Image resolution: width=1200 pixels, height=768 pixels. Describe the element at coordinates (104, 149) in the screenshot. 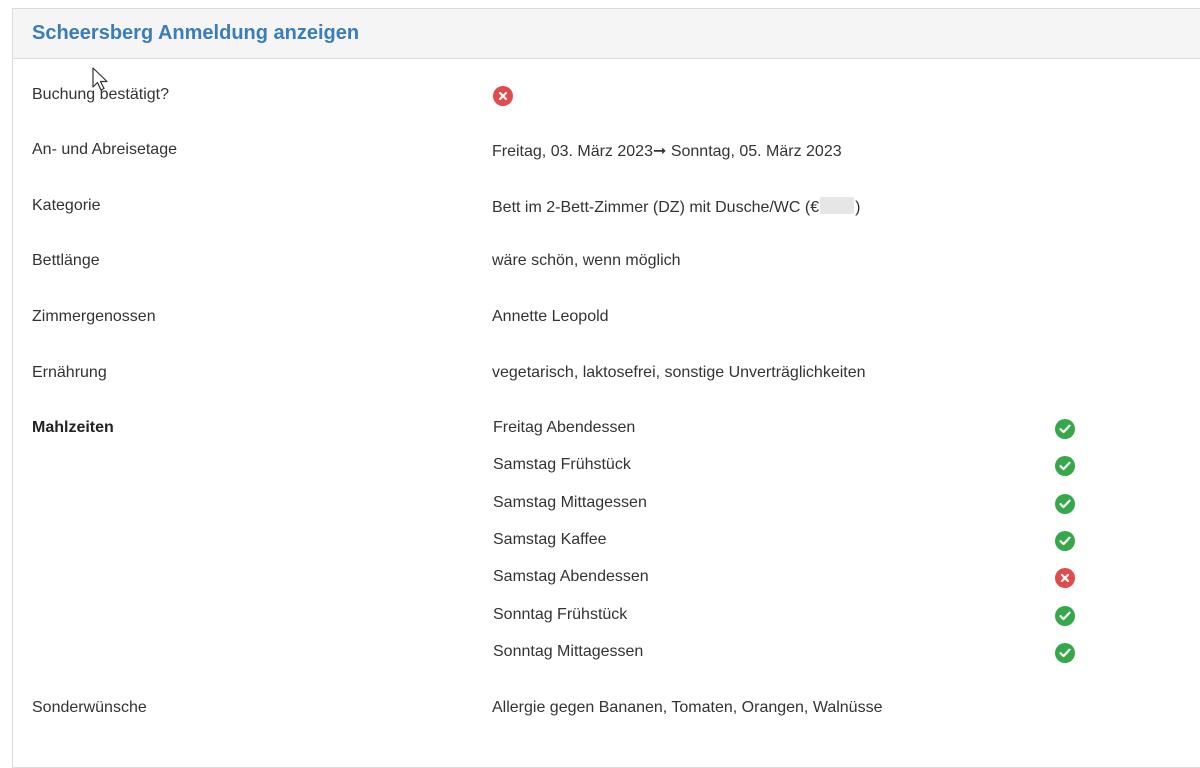

I see `days-label: An- und Abreisetage` at that location.